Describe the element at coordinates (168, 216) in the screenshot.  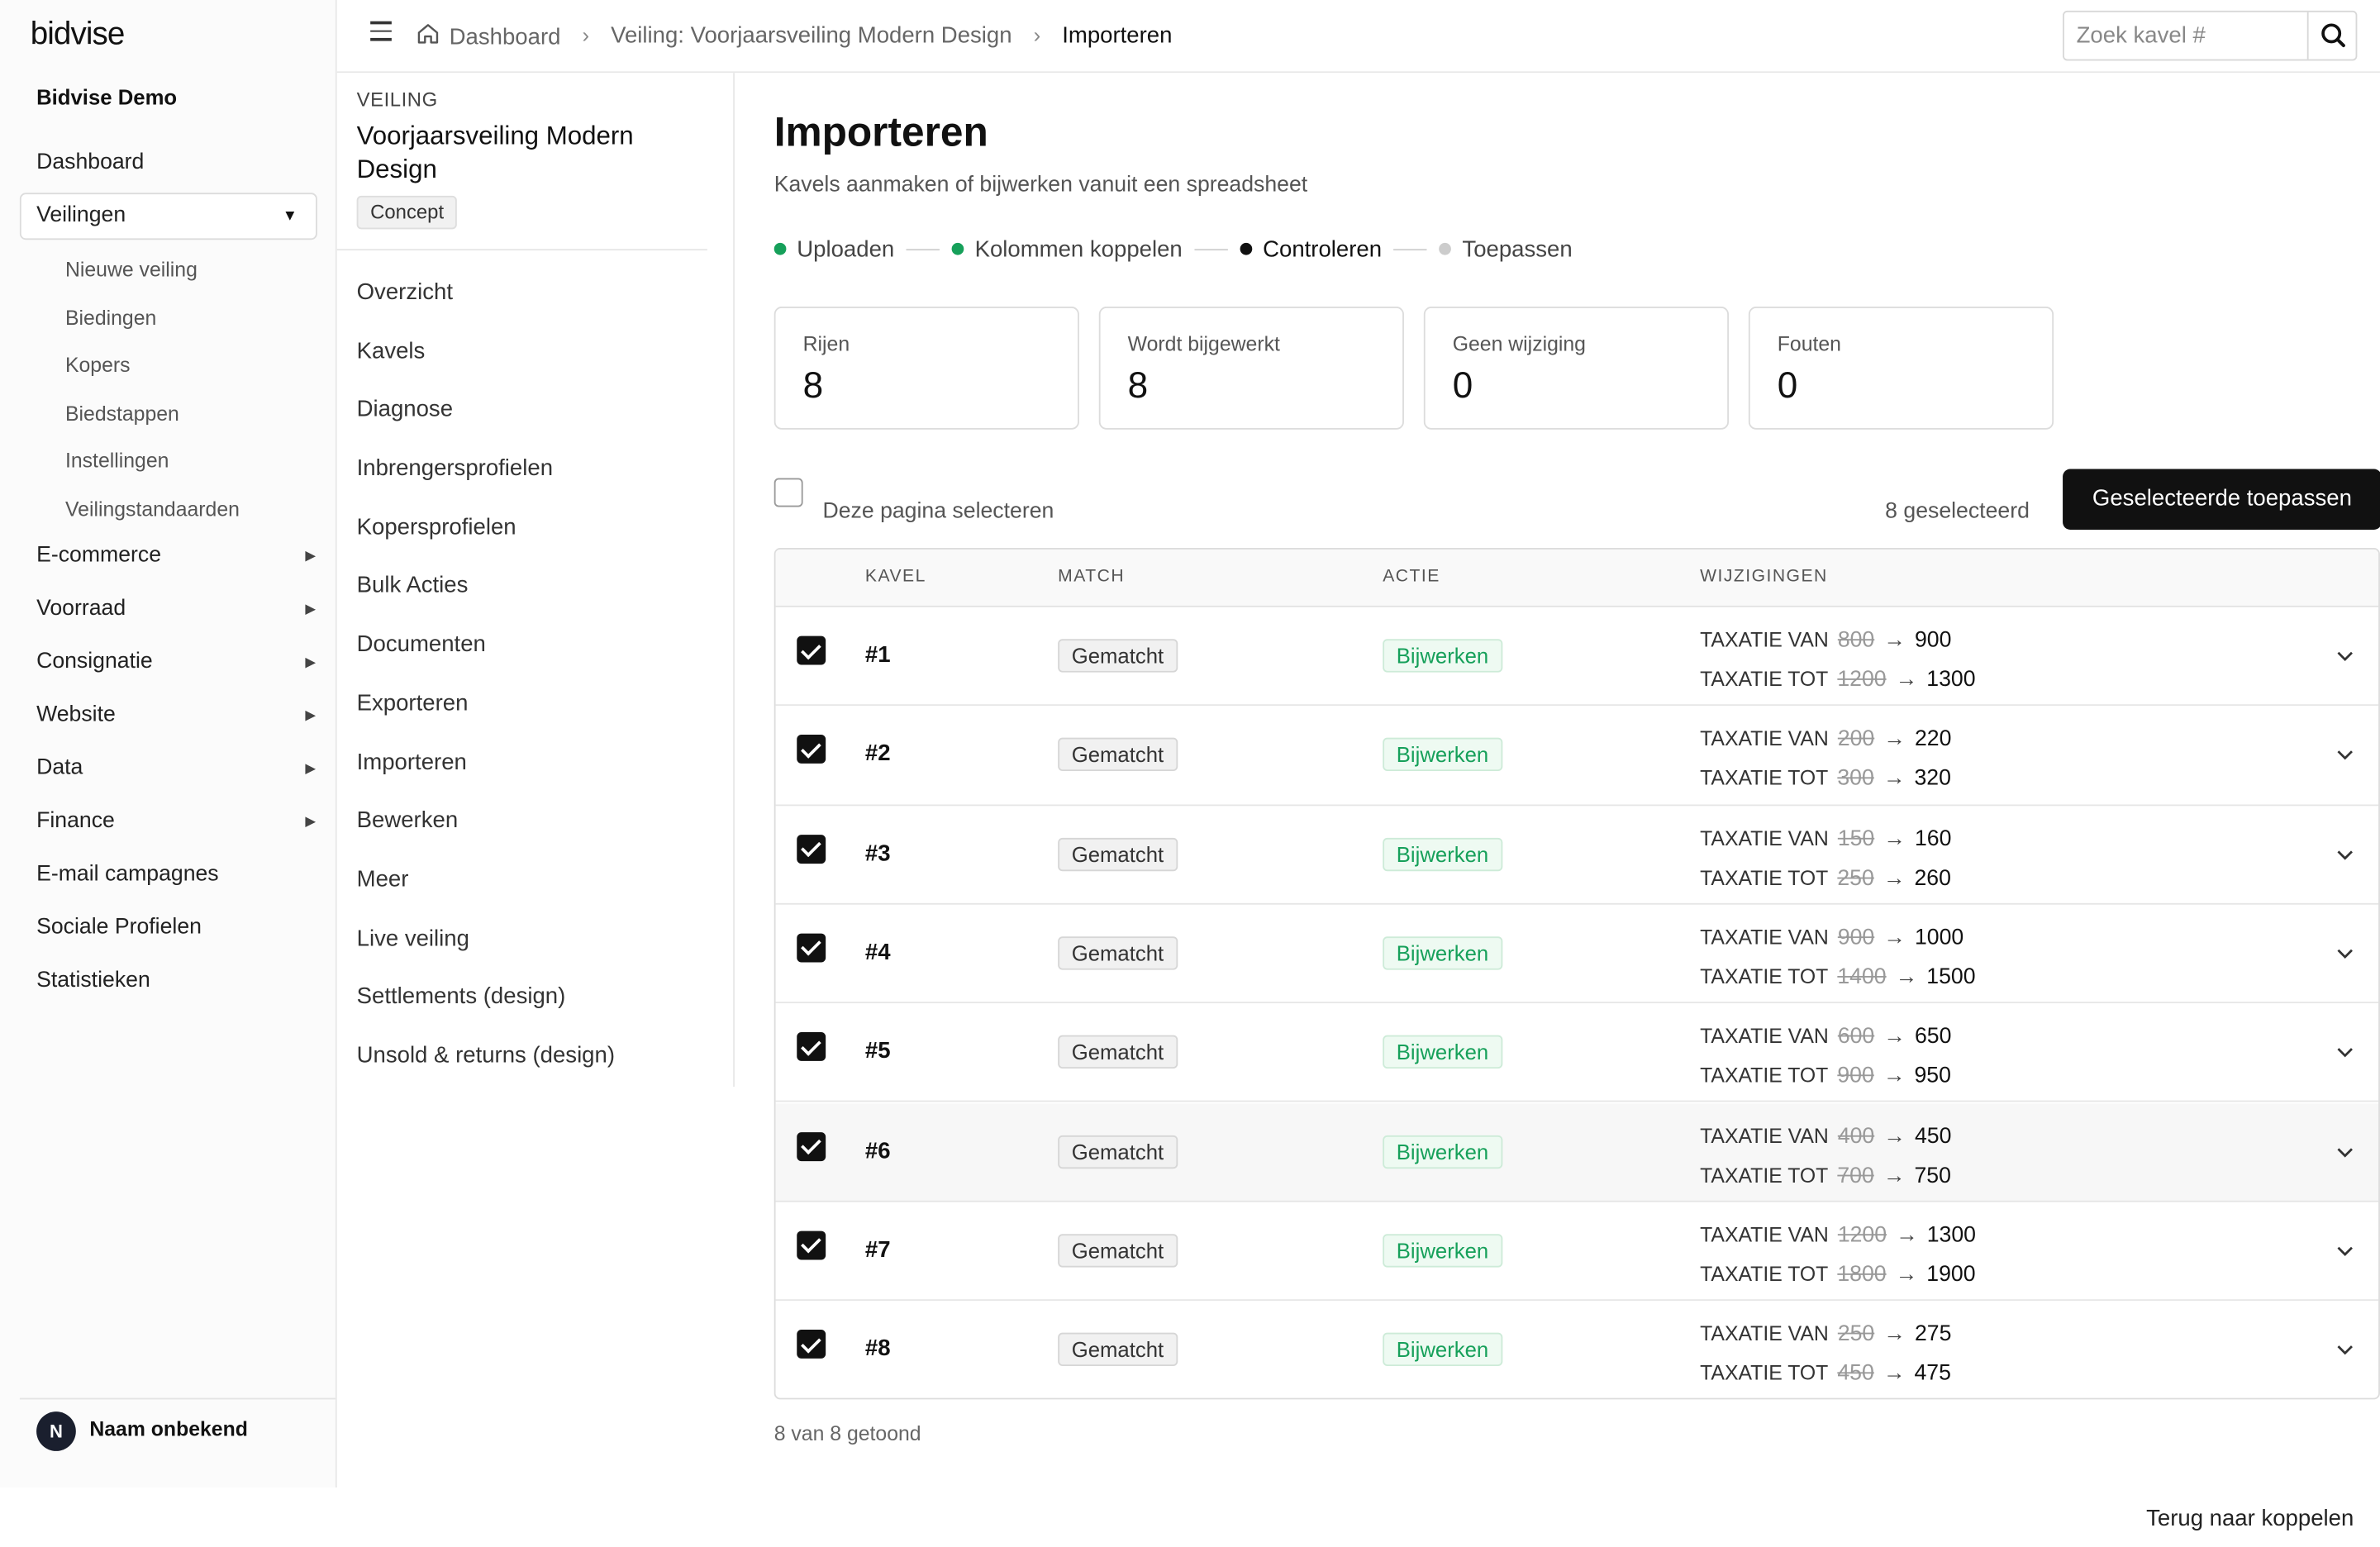
I see `sidebar-item-veilingen: Veilingen ▼` at that location.